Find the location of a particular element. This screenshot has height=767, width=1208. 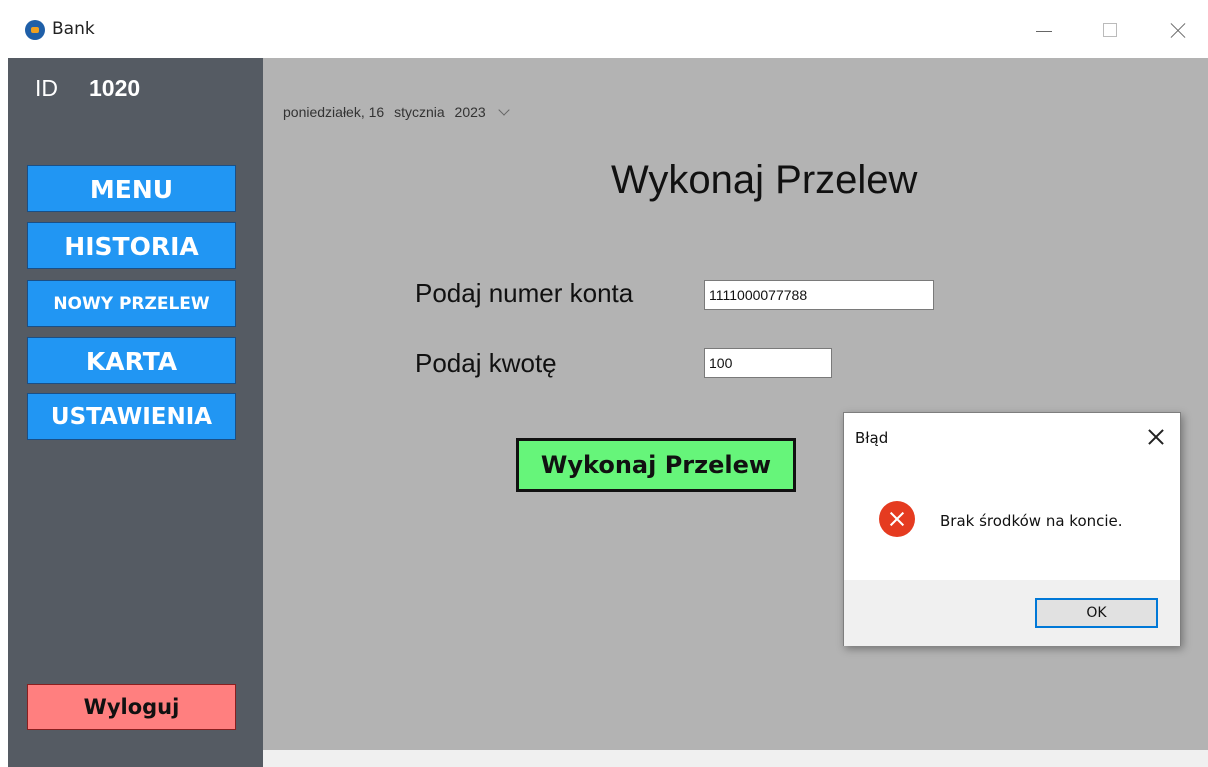

maximize-button is located at coordinates (1110, 30).